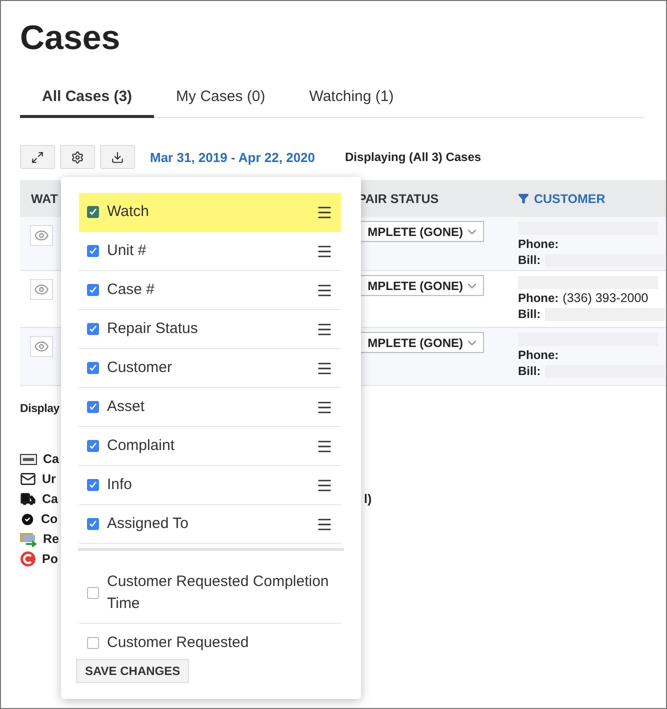  What do you see at coordinates (221, 98) in the screenshot?
I see `tab: My Cases (0)` at bounding box center [221, 98].